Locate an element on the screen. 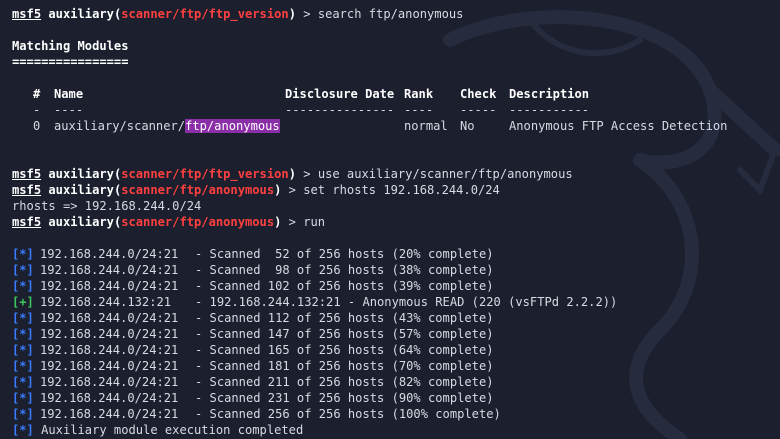 Image resolution: width=780 pixels, height=439 pixels. output-message: - Scanned 52 of 256 hosts (20% complete) is located at coordinates (344, 254).